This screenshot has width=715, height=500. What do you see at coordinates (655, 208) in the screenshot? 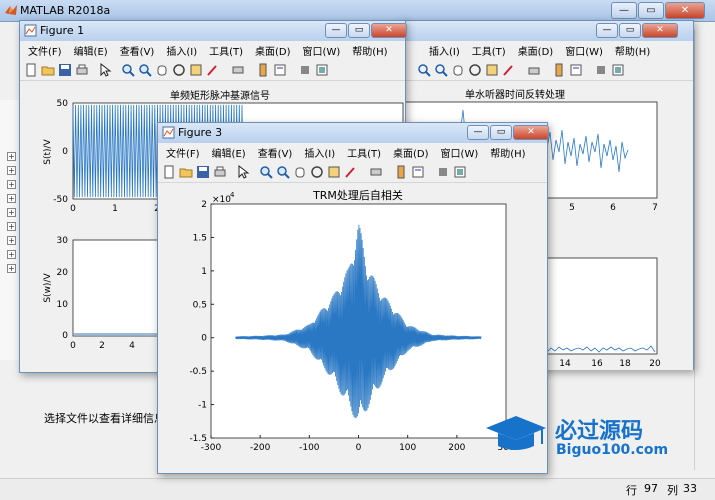
I see `x-tick-label: 7` at bounding box center [655, 208].